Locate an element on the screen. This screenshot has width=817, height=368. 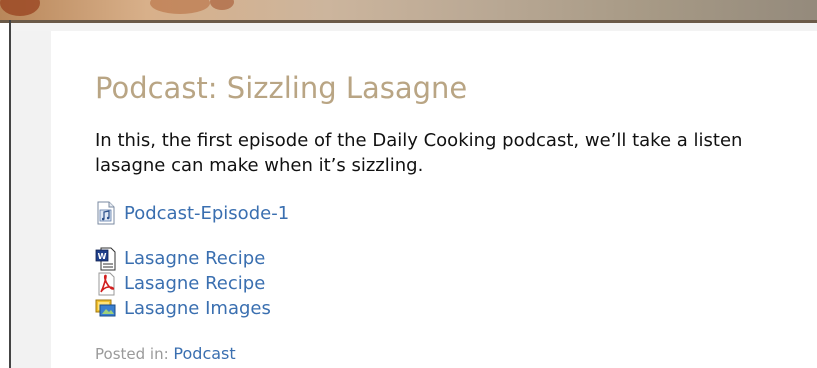
left-gutter is located at coordinates (31, 199).